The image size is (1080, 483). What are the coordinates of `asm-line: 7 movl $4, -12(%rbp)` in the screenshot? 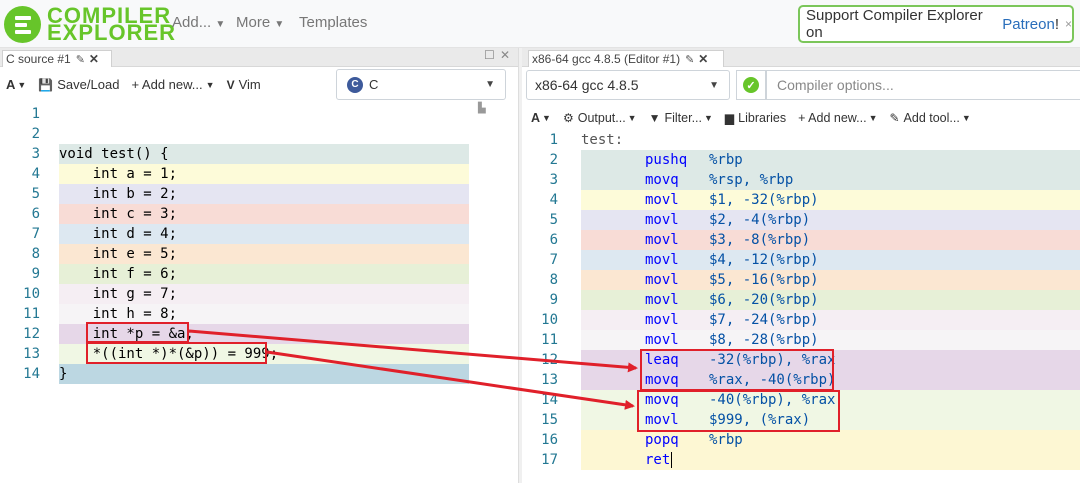 It's located at (801, 260).